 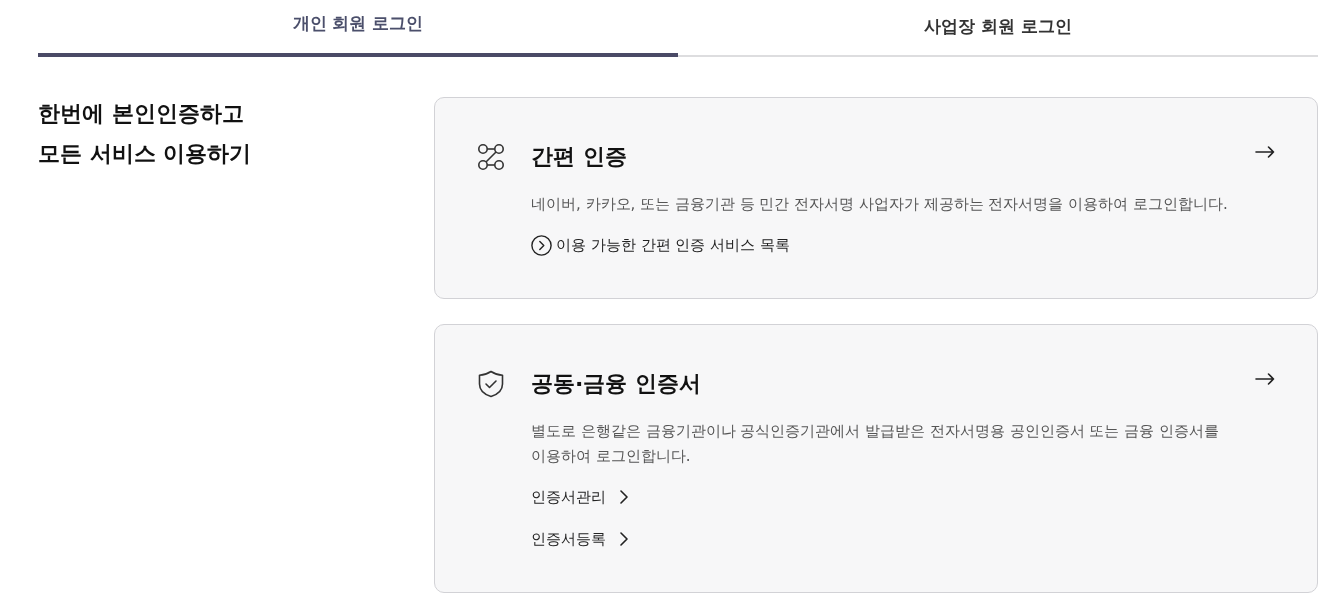 What do you see at coordinates (880, 204) in the screenshot?
I see `card-description: 네이버, 카카오, 또는 금융기관 등 민간 전자서명 사업자가 제공하는 전자서명을 이용하여 로그인합니다.` at bounding box center [880, 204].